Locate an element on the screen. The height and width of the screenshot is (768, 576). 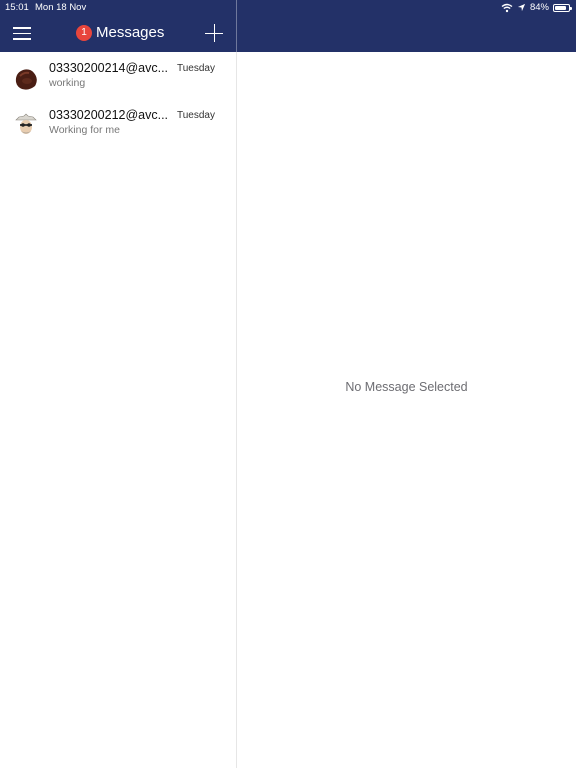
cowboy-face-avatar-icon is located at coordinates (26, 125).